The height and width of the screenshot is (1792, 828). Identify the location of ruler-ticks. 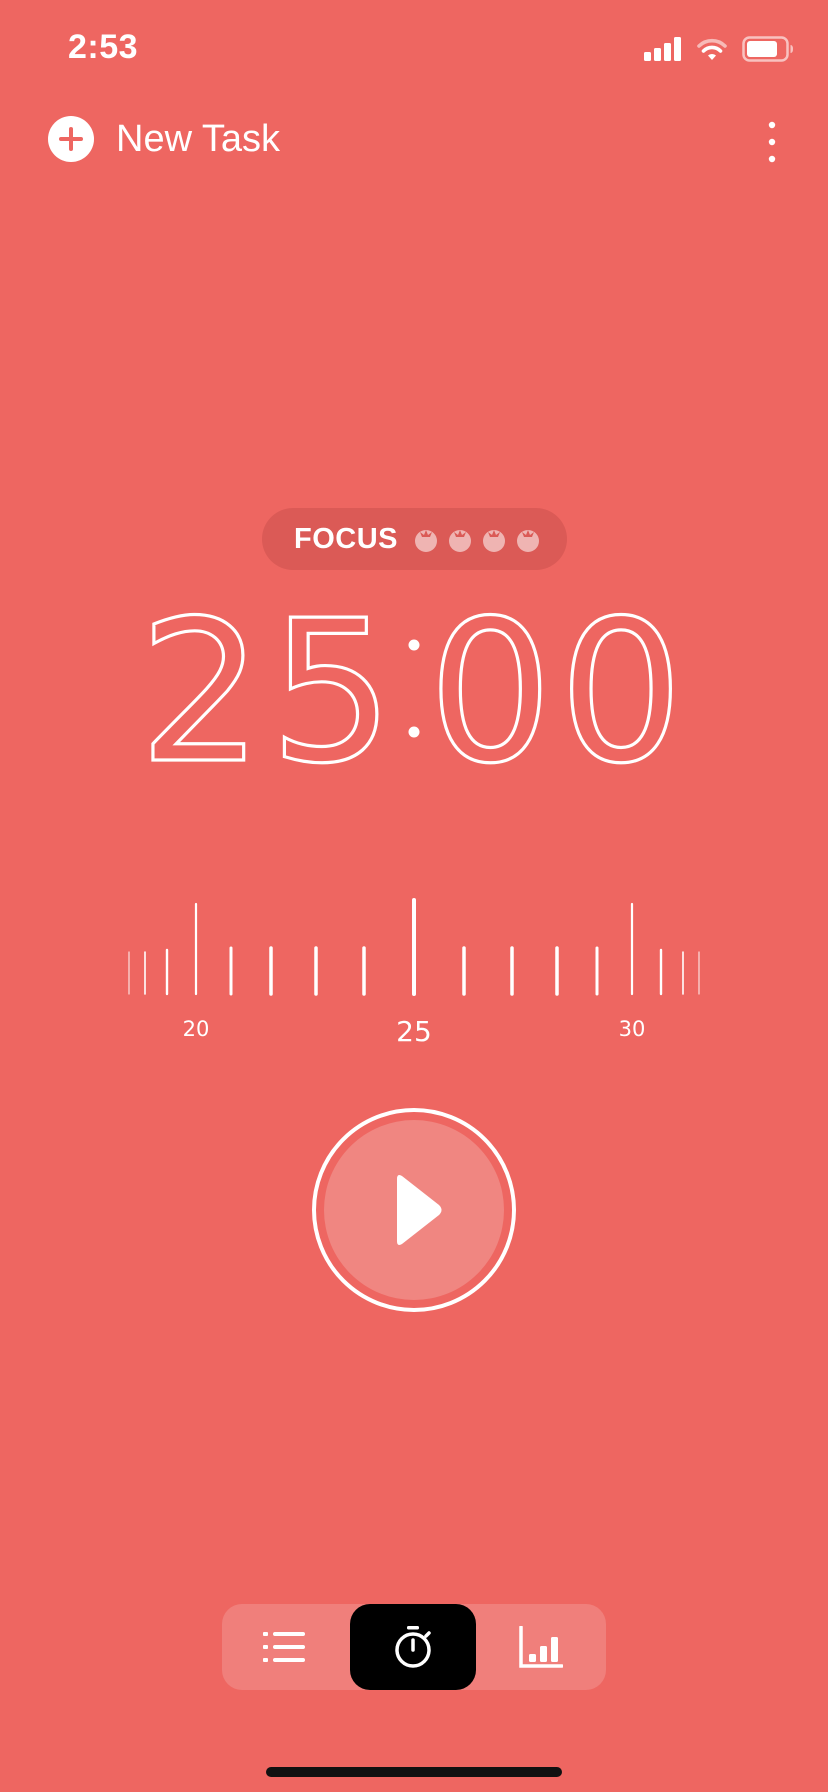
(414, 947).